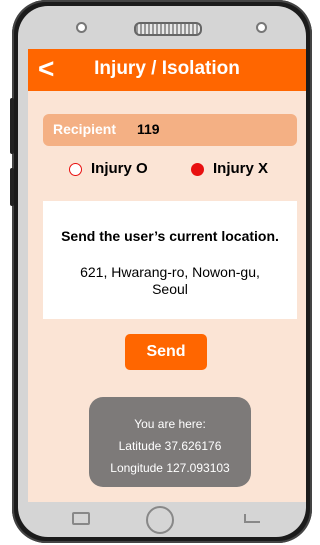  What do you see at coordinates (170, 446) in the screenshot?
I see `toast-latitude: Latitude 37.626176` at bounding box center [170, 446].